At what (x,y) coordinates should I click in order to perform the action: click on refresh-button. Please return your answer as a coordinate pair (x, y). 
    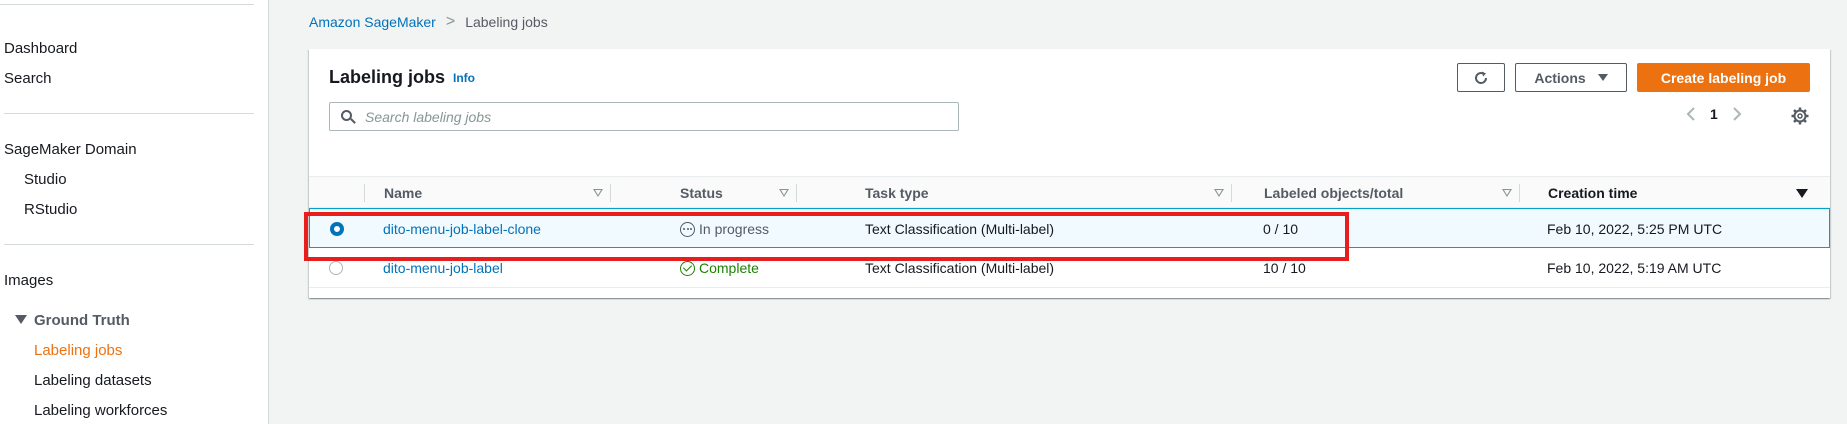
    Looking at the image, I should click on (1481, 77).